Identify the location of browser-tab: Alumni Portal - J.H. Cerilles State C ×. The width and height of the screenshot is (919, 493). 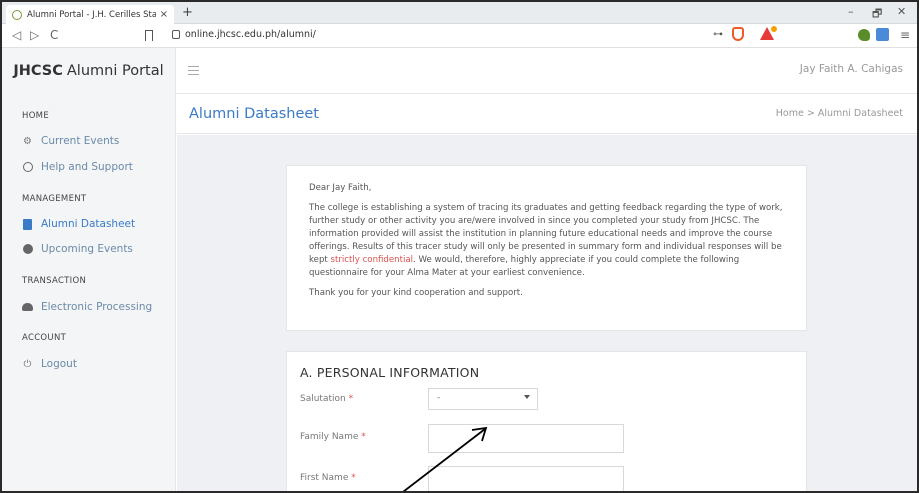
(90, 14).